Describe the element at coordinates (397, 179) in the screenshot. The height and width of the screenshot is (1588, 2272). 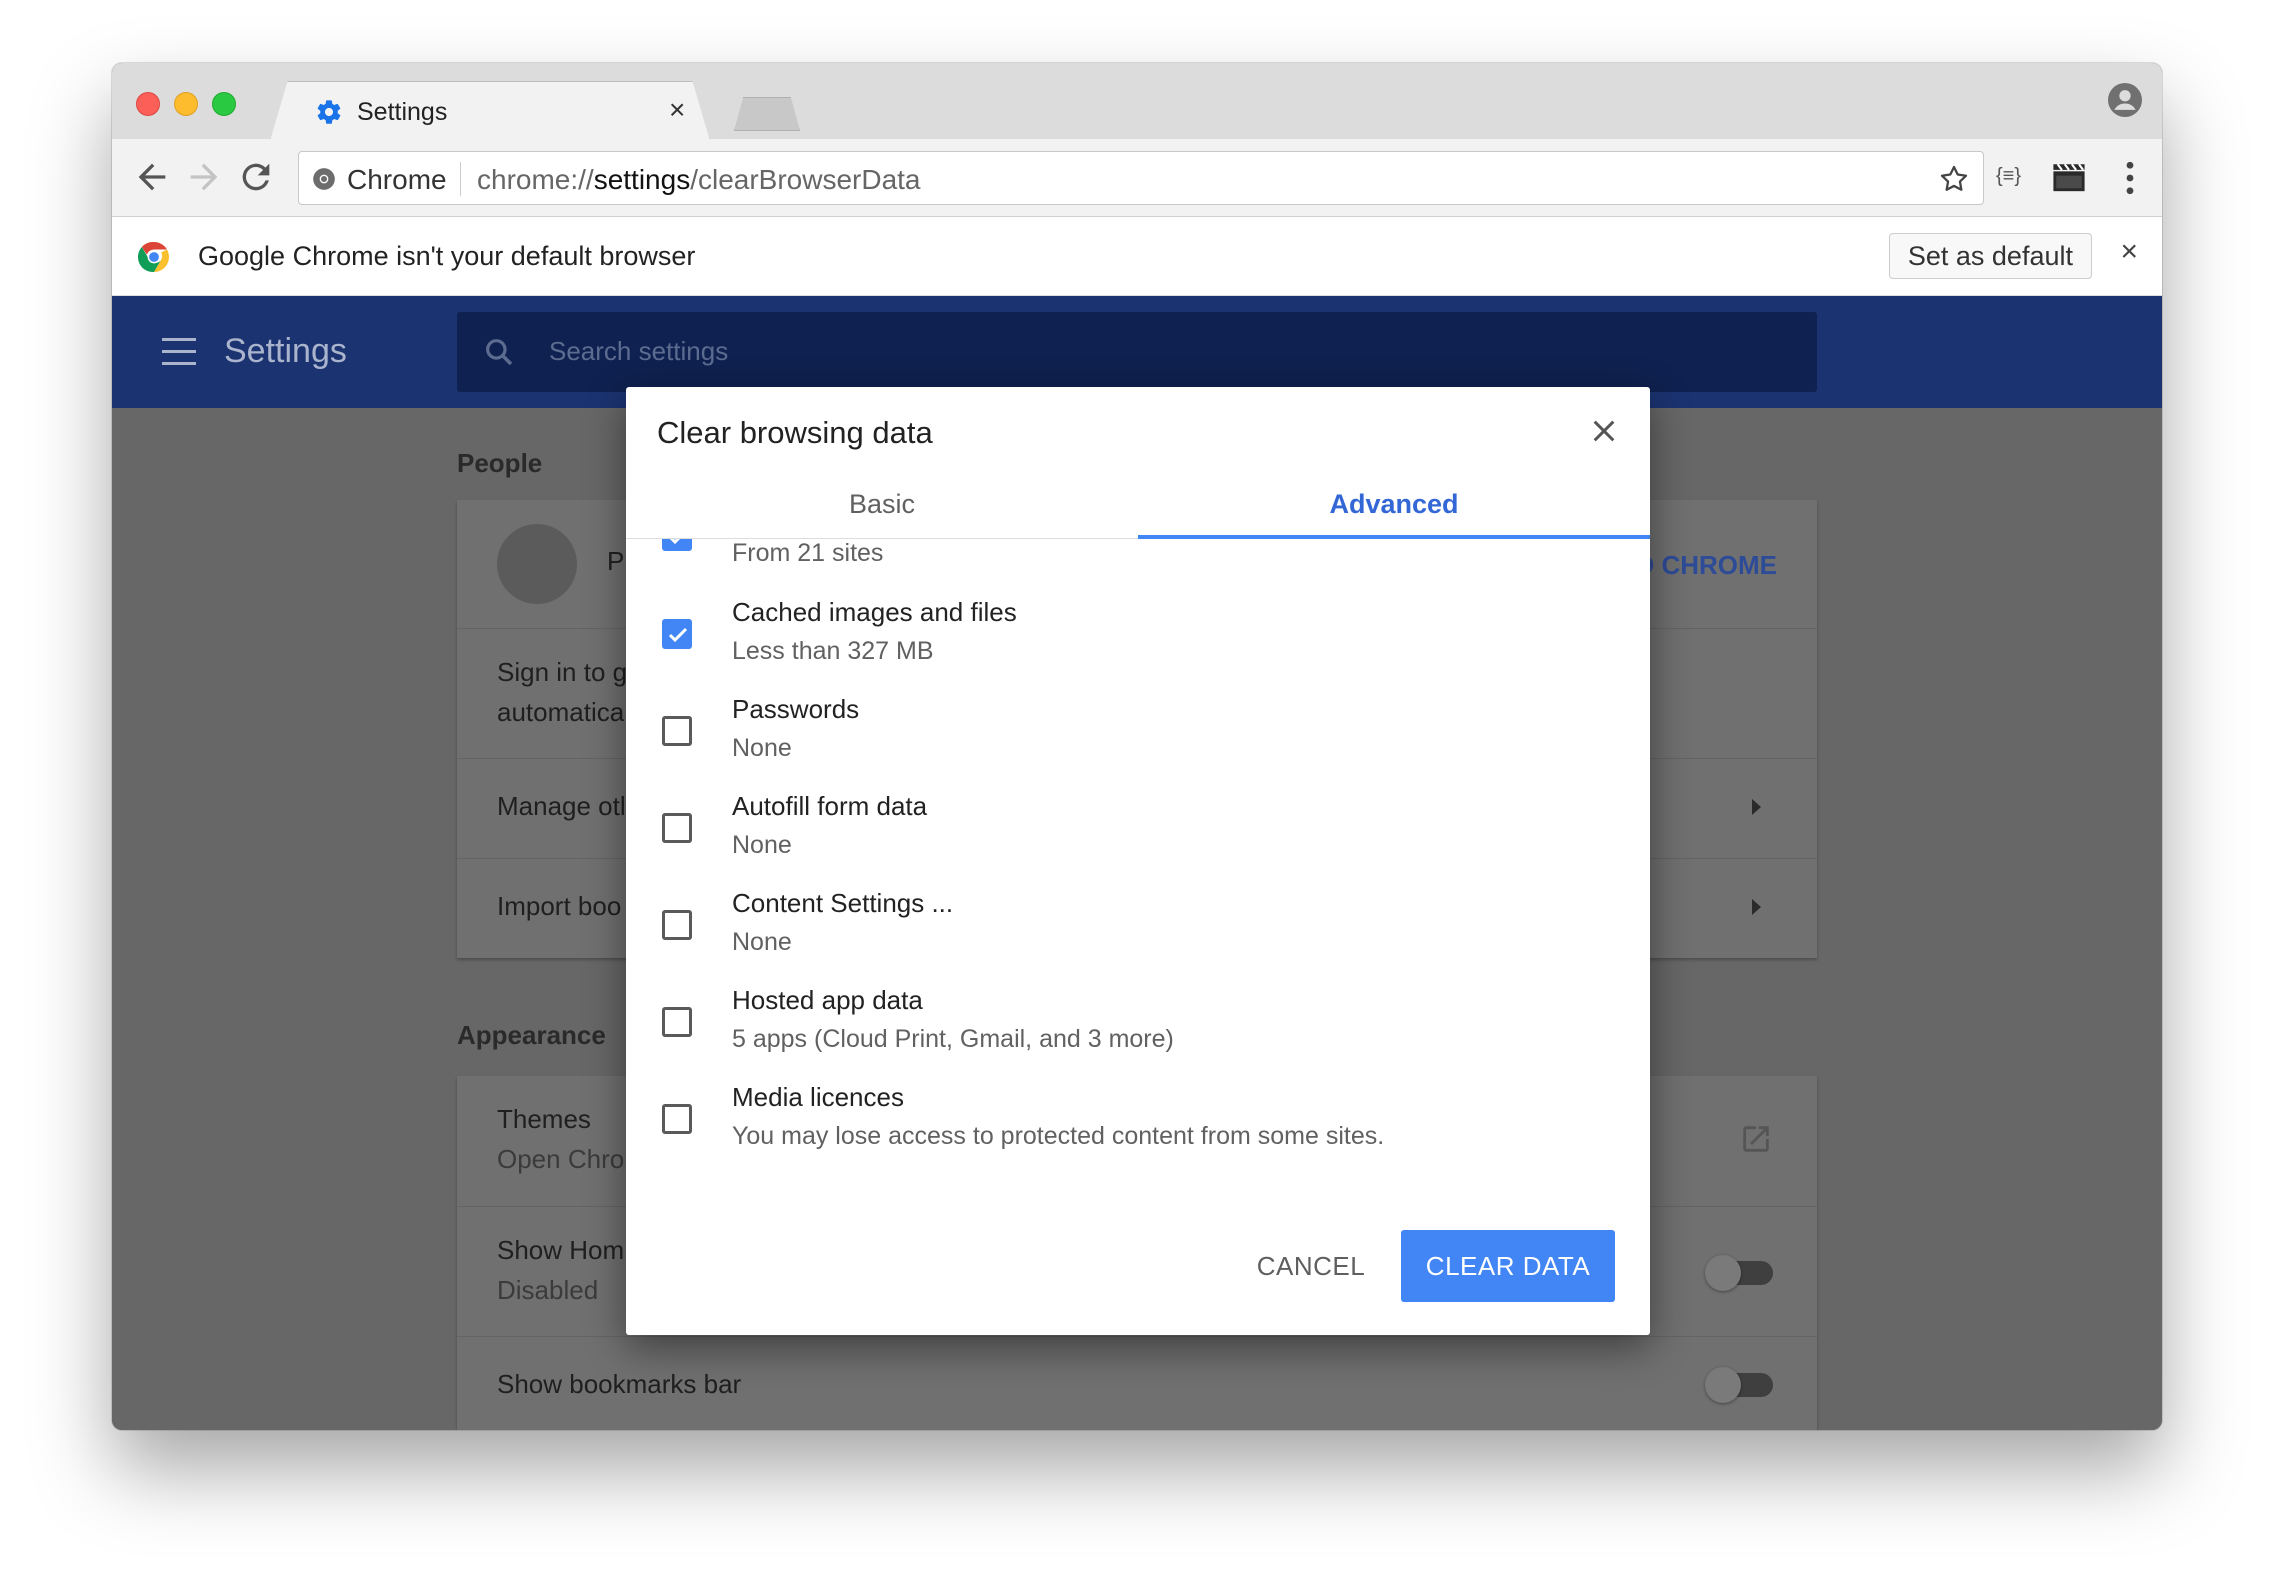
I see `omnibox-site-label: Chrome` at that location.